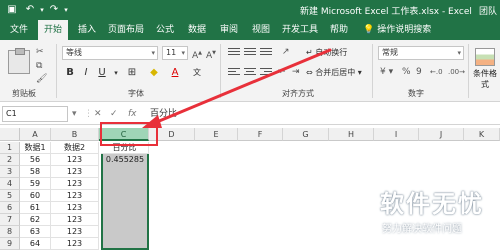 This screenshot has width=500, height=250. I want to click on cell-a1: 数据1, so click(35, 148).